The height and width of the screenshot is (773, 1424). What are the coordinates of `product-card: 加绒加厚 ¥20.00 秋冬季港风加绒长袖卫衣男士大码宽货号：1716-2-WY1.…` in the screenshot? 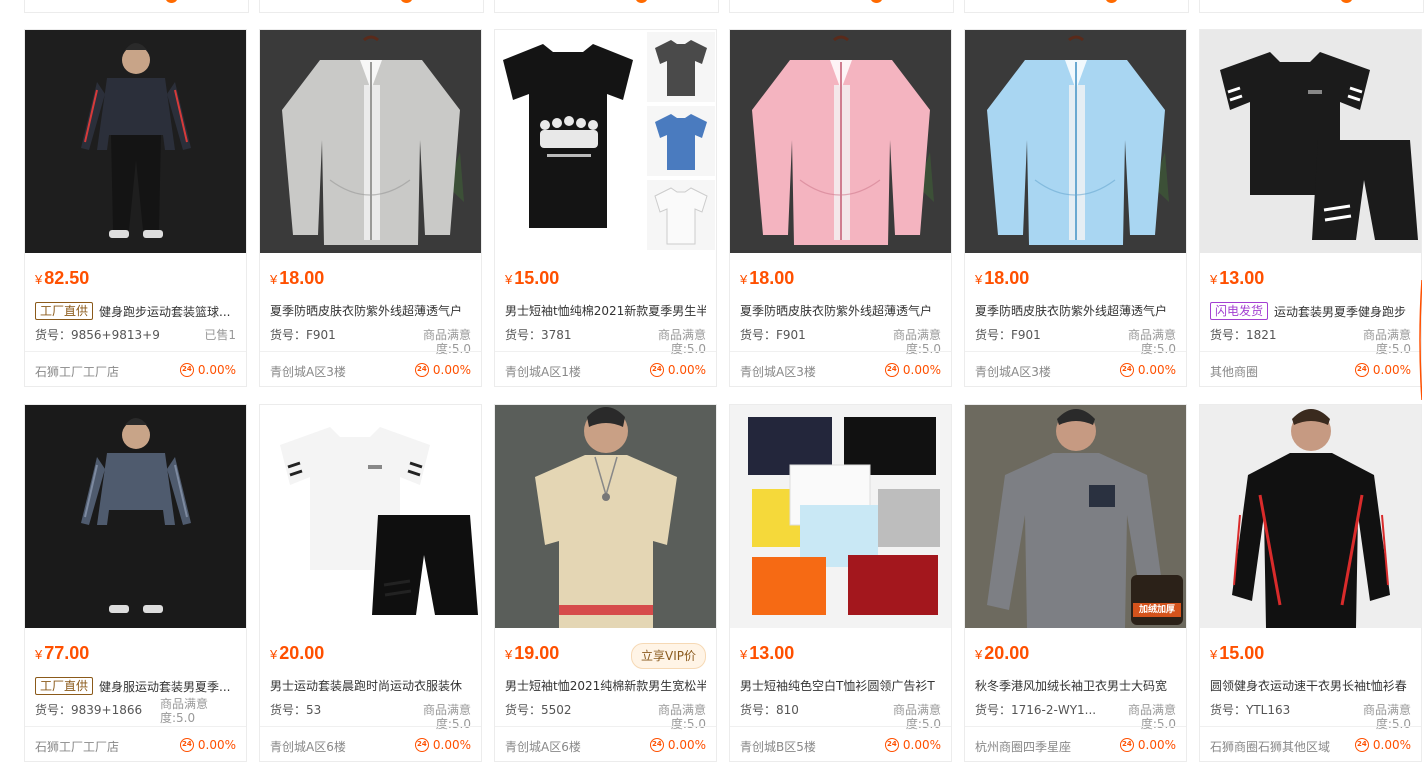 It's located at (1075, 583).